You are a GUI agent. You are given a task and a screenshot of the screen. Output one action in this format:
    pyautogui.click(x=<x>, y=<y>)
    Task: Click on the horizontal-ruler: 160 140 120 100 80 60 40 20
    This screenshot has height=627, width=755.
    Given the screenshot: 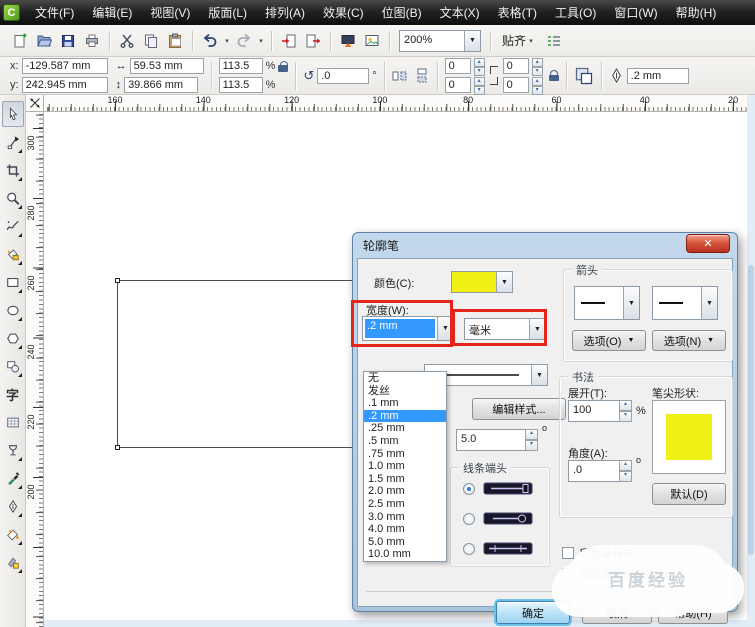 What is the action you would take?
    pyautogui.click(x=395, y=103)
    